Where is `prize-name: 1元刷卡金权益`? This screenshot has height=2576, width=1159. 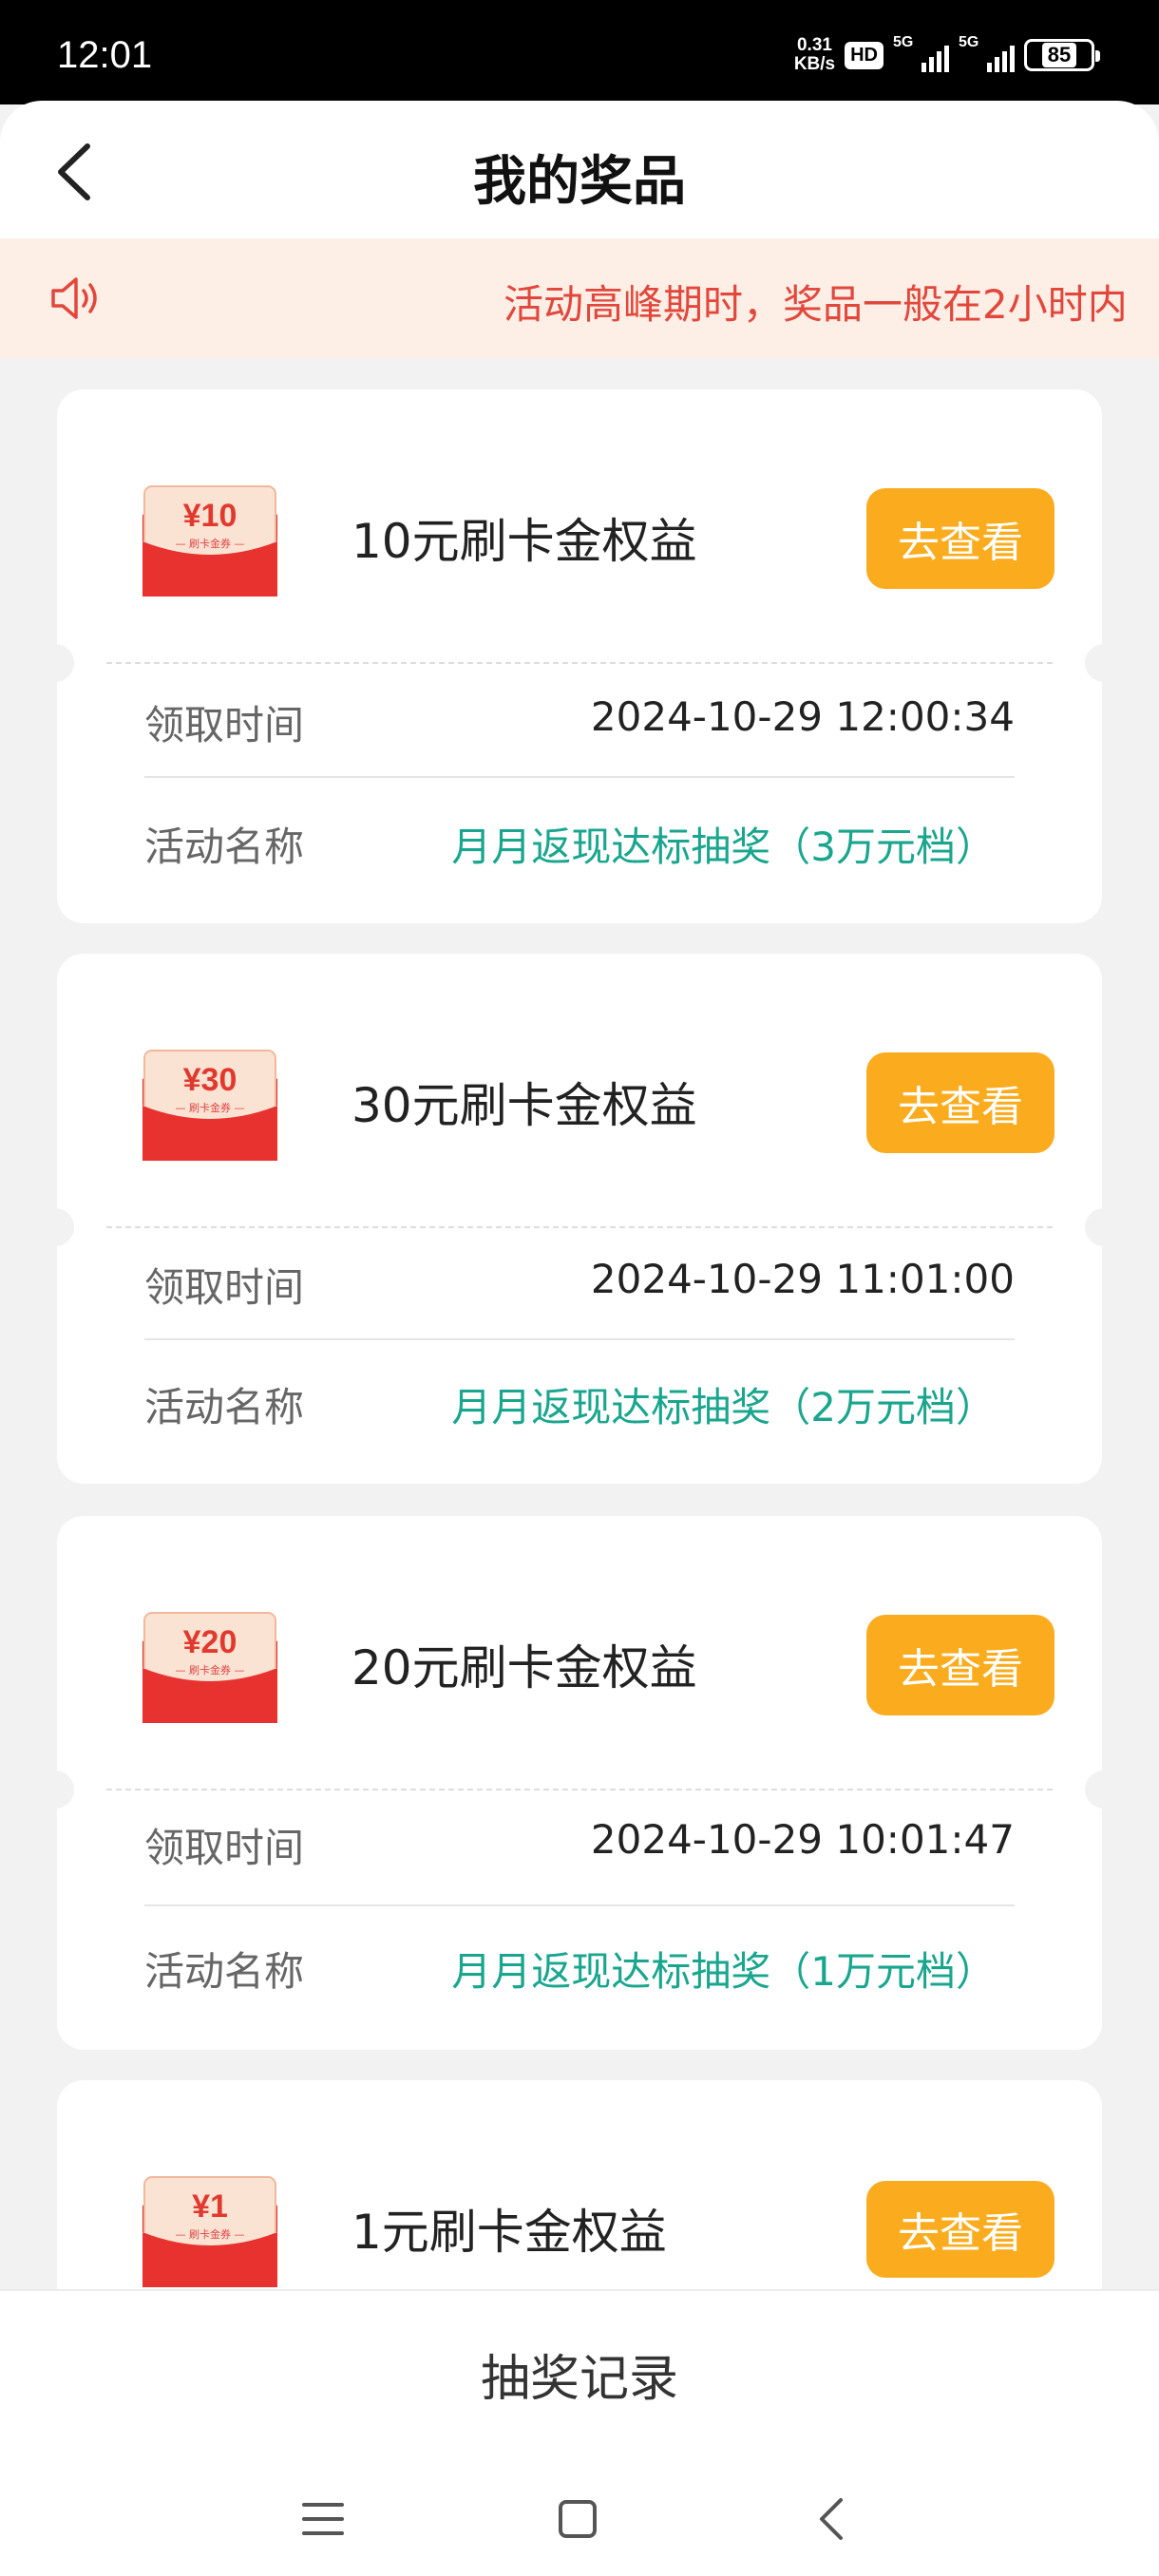 prize-name: 1元刷卡金权益 is located at coordinates (509, 2232).